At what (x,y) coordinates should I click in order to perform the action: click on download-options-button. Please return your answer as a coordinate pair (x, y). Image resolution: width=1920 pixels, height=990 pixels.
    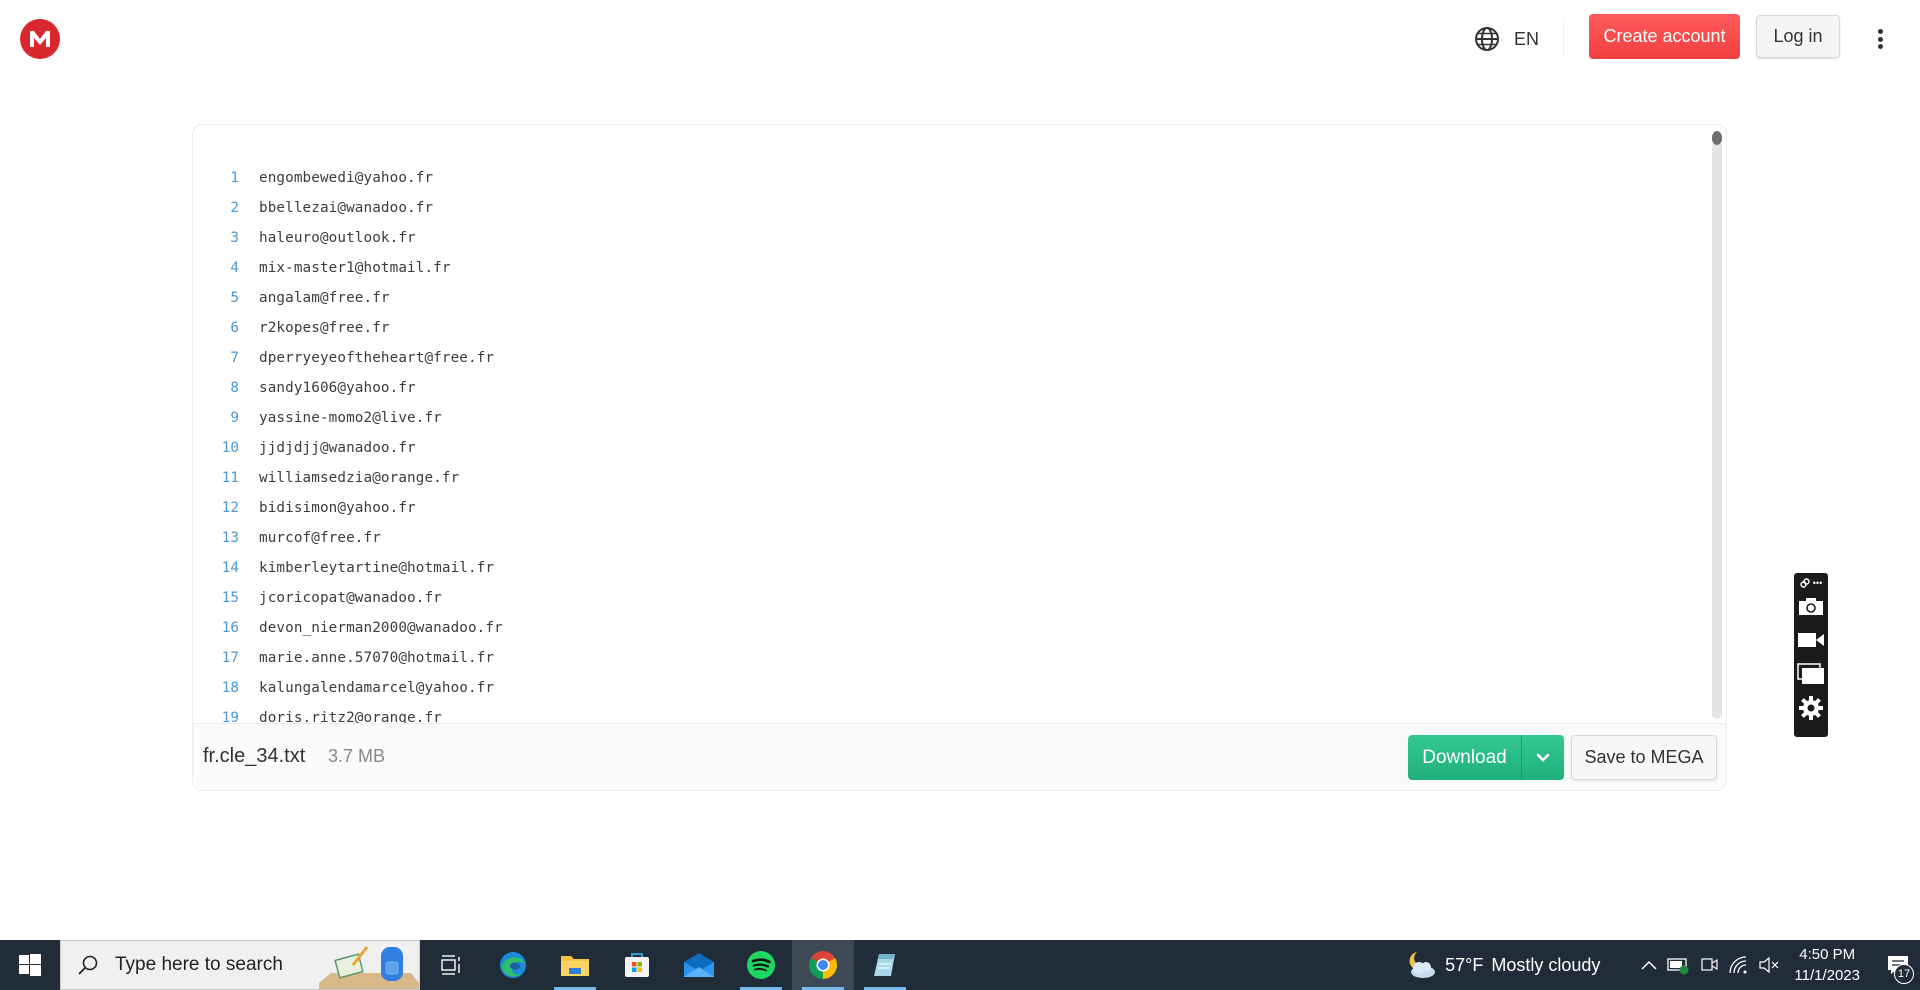
    Looking at the image, I should click on (1543, 757).